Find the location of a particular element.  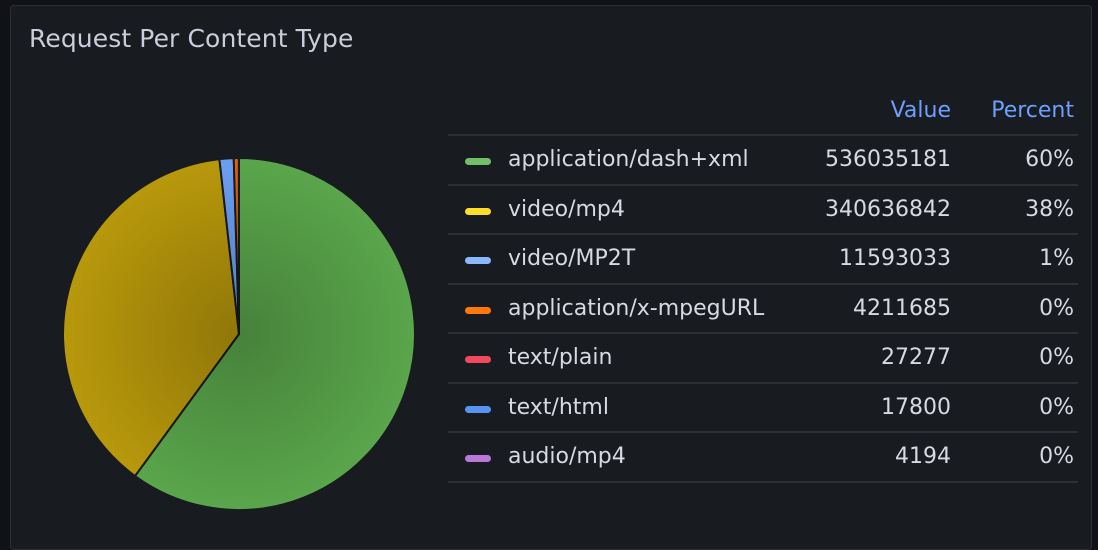

legend-series-percent: 1% is located at coordinates (1056, 258).